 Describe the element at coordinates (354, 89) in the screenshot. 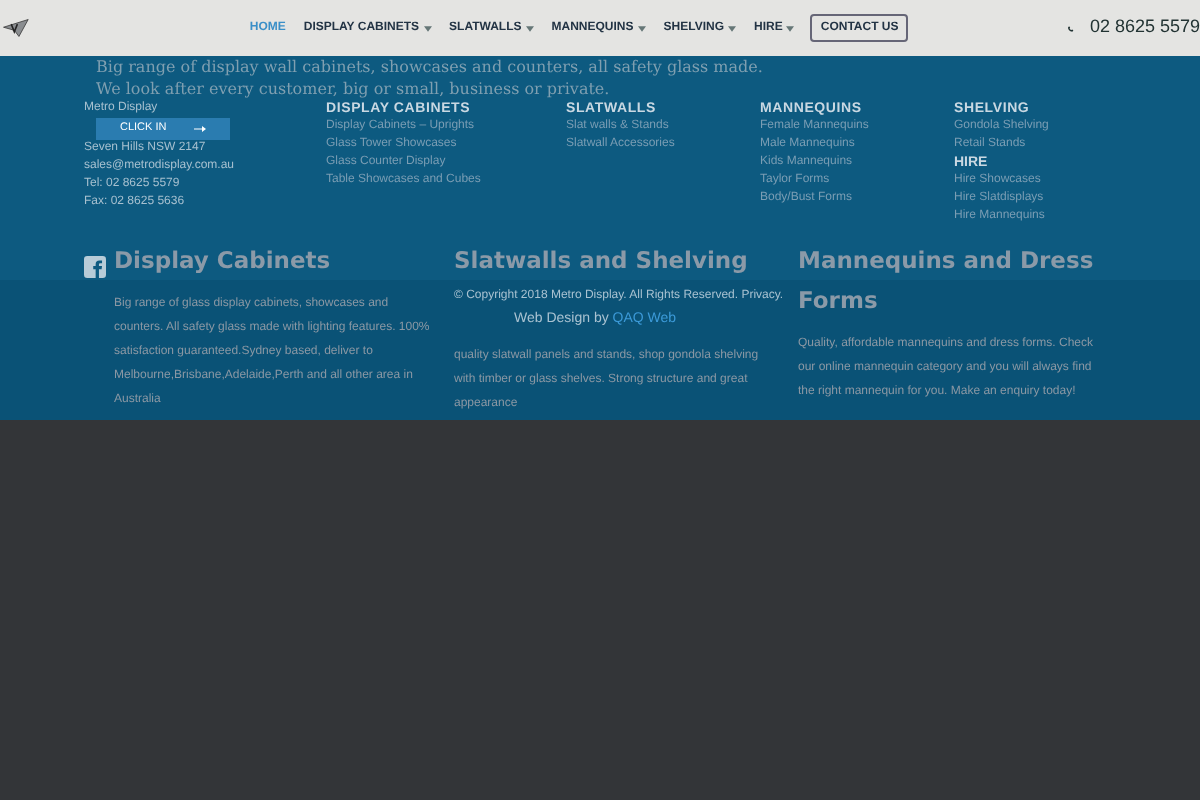

I see `intro-text: We look after every customer, big or small, business or private.` at that location.